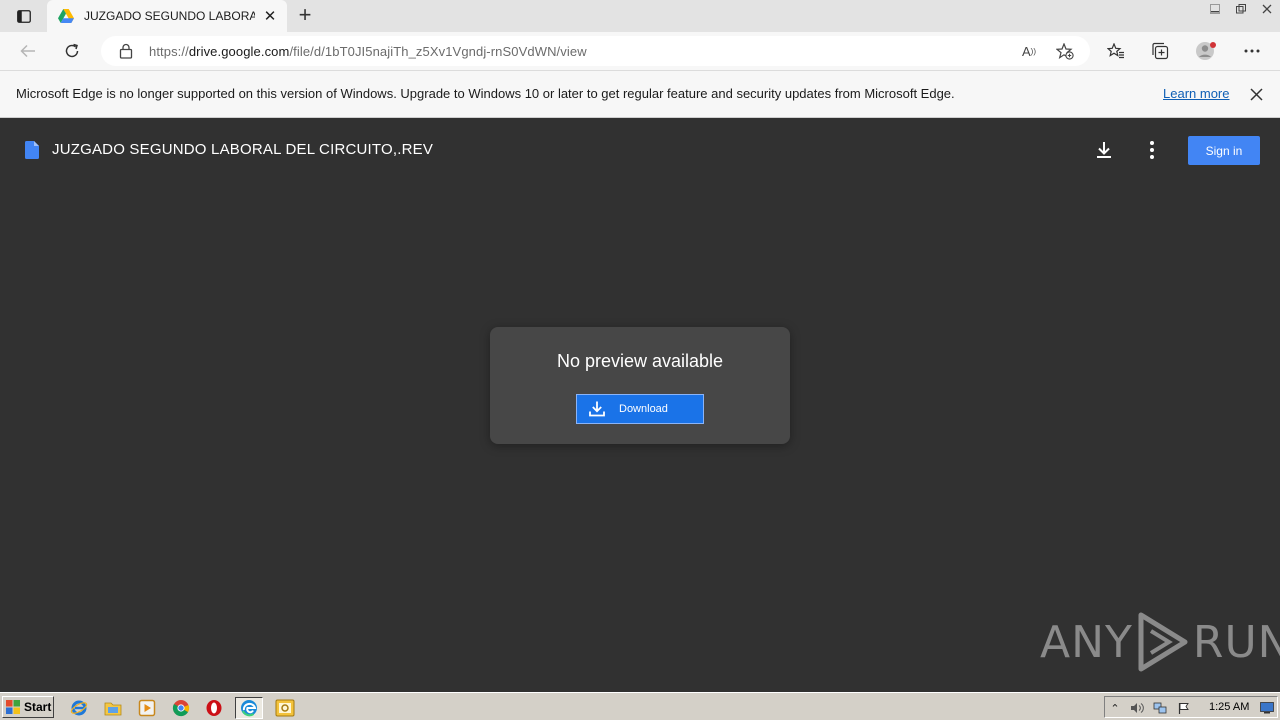  What do you see at coordinates (1267, 708) in the screenshot?
I see `show-desktop-icon` at bounding box center [1267, 708].